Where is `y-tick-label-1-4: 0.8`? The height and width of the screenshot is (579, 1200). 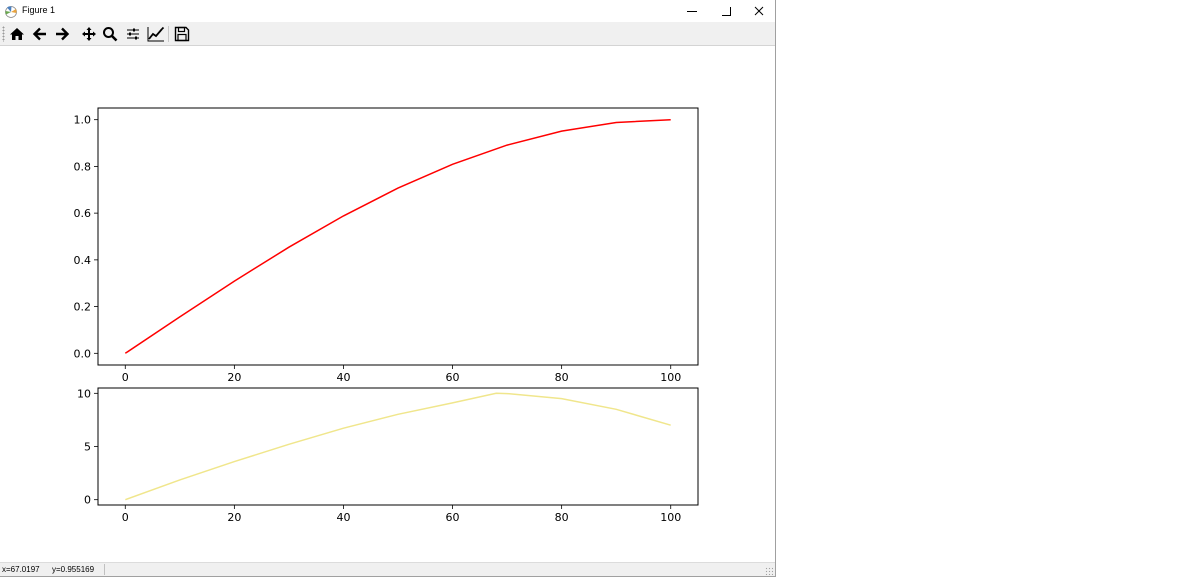
y-tick-label-1-4: 0.8 is located at coordinates (83, 166).